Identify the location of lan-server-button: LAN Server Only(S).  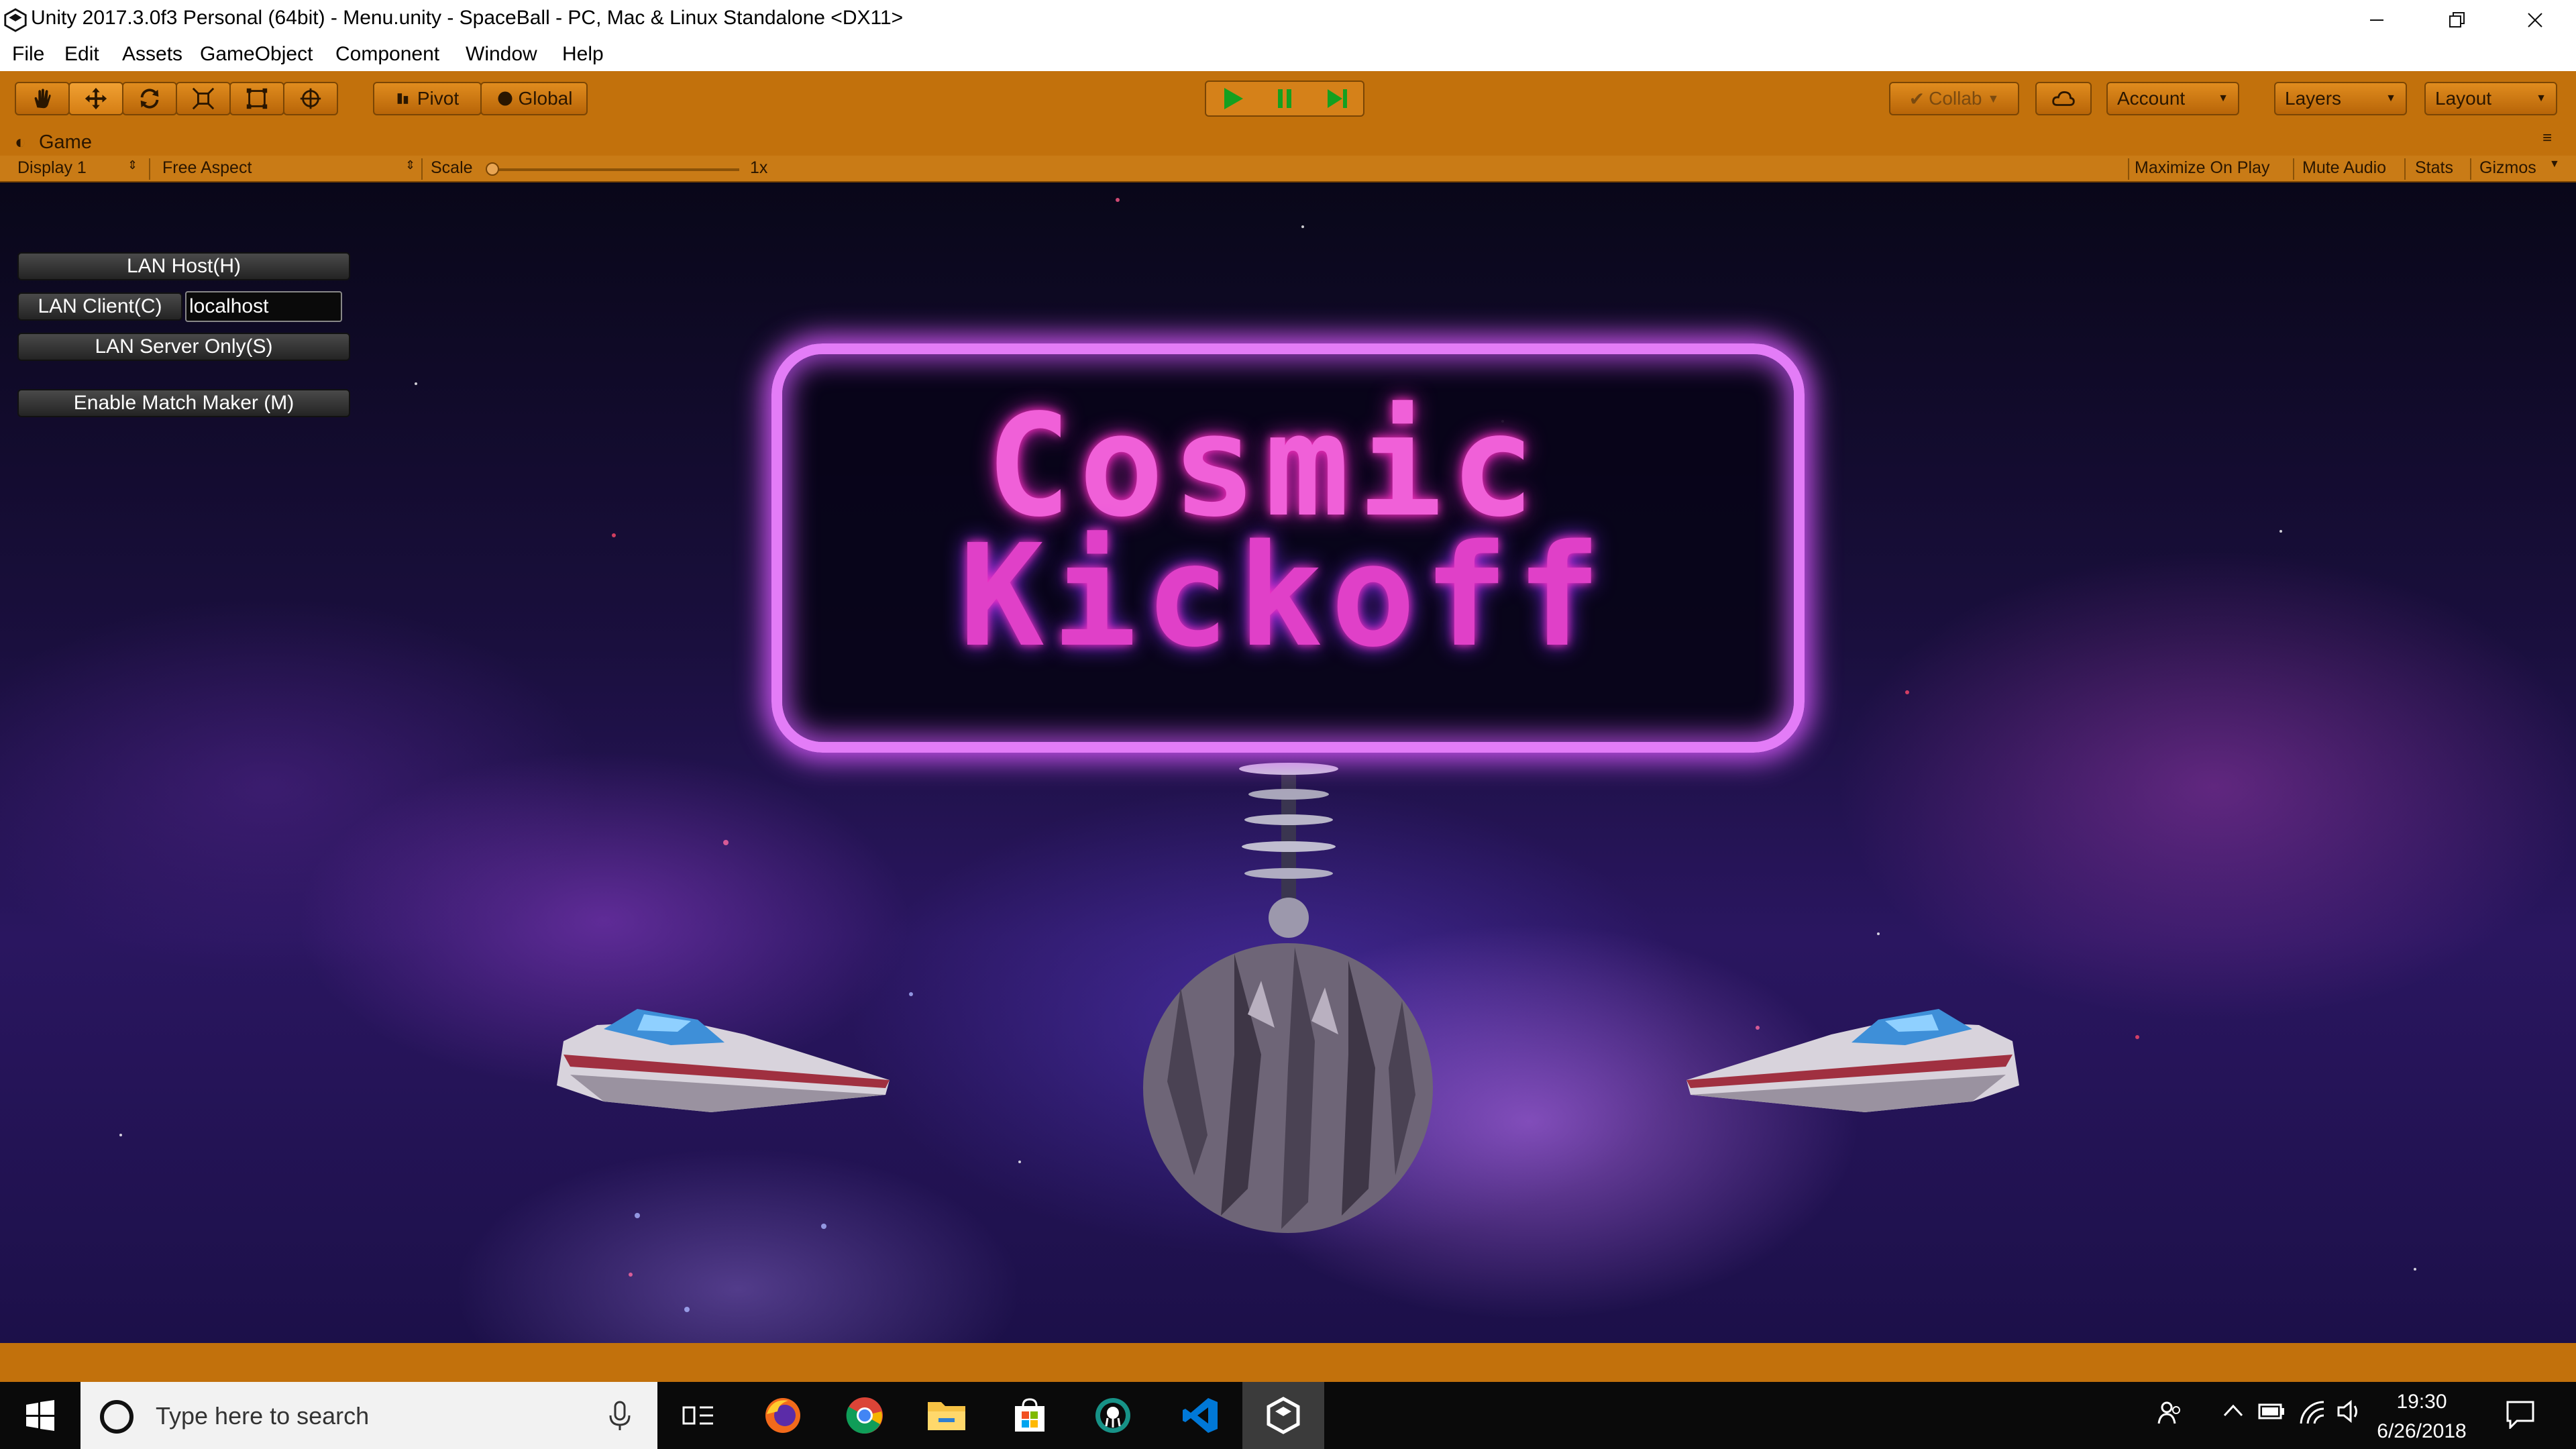
(183, 347).